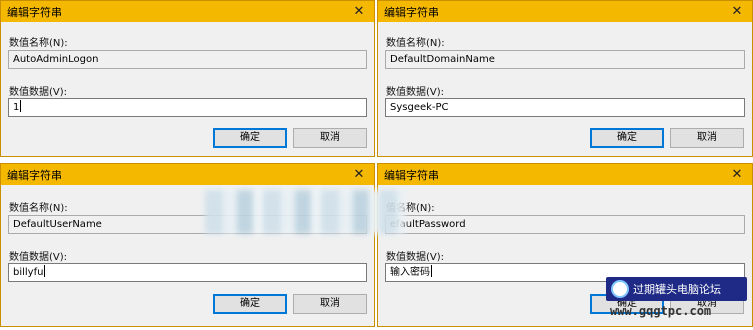  I want to click on watermark: 过期罐头电脑论坛 www.gqgtpc.com, so click(676, 301).